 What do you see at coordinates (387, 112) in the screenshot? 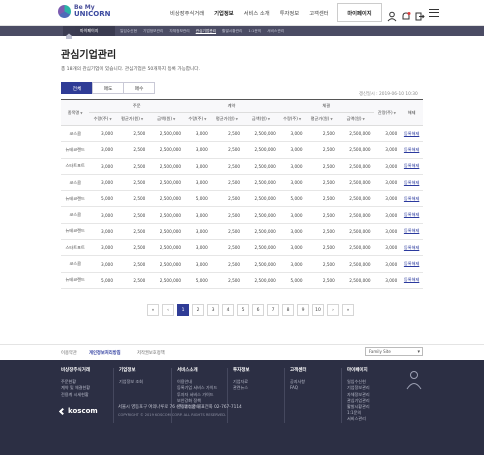
I see `col-remain-header: 잔량(주)▼` at bounding box center [387, 112].